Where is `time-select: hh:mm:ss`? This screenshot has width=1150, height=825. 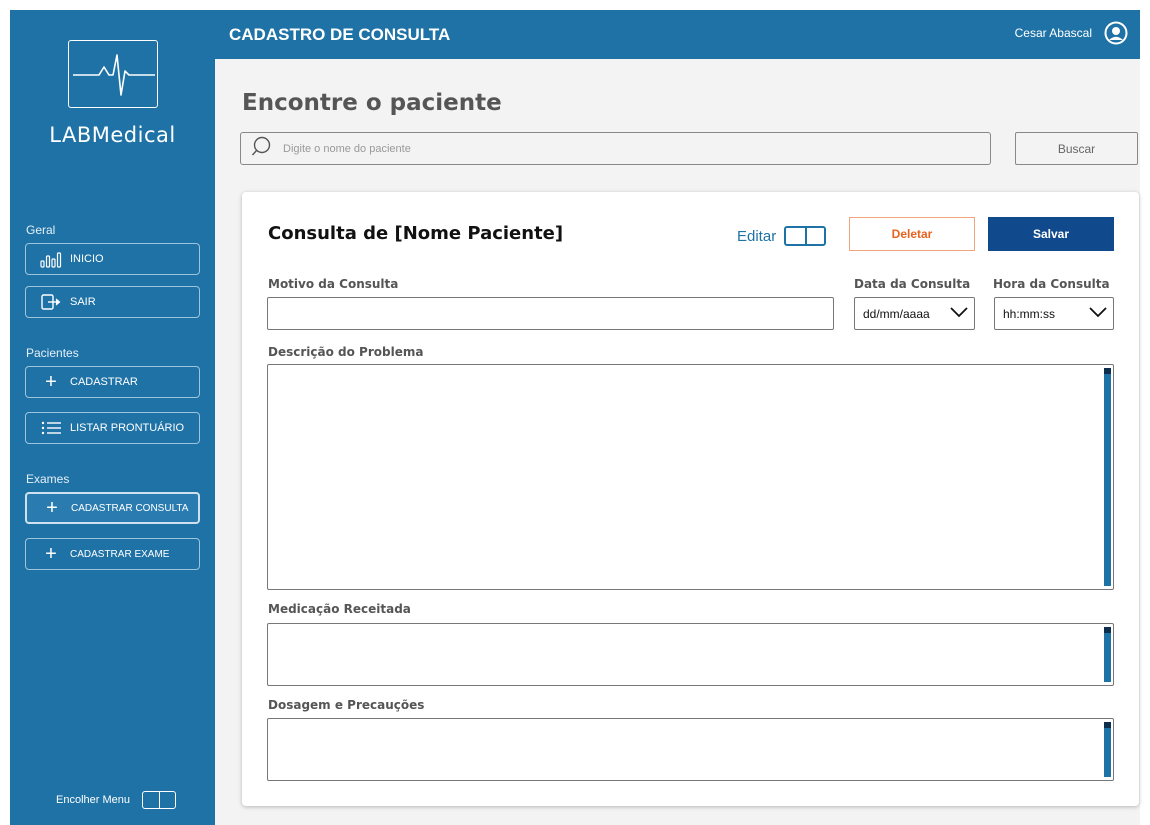
time-select: hh:mm:ss is located at coordinates (1054, 313).